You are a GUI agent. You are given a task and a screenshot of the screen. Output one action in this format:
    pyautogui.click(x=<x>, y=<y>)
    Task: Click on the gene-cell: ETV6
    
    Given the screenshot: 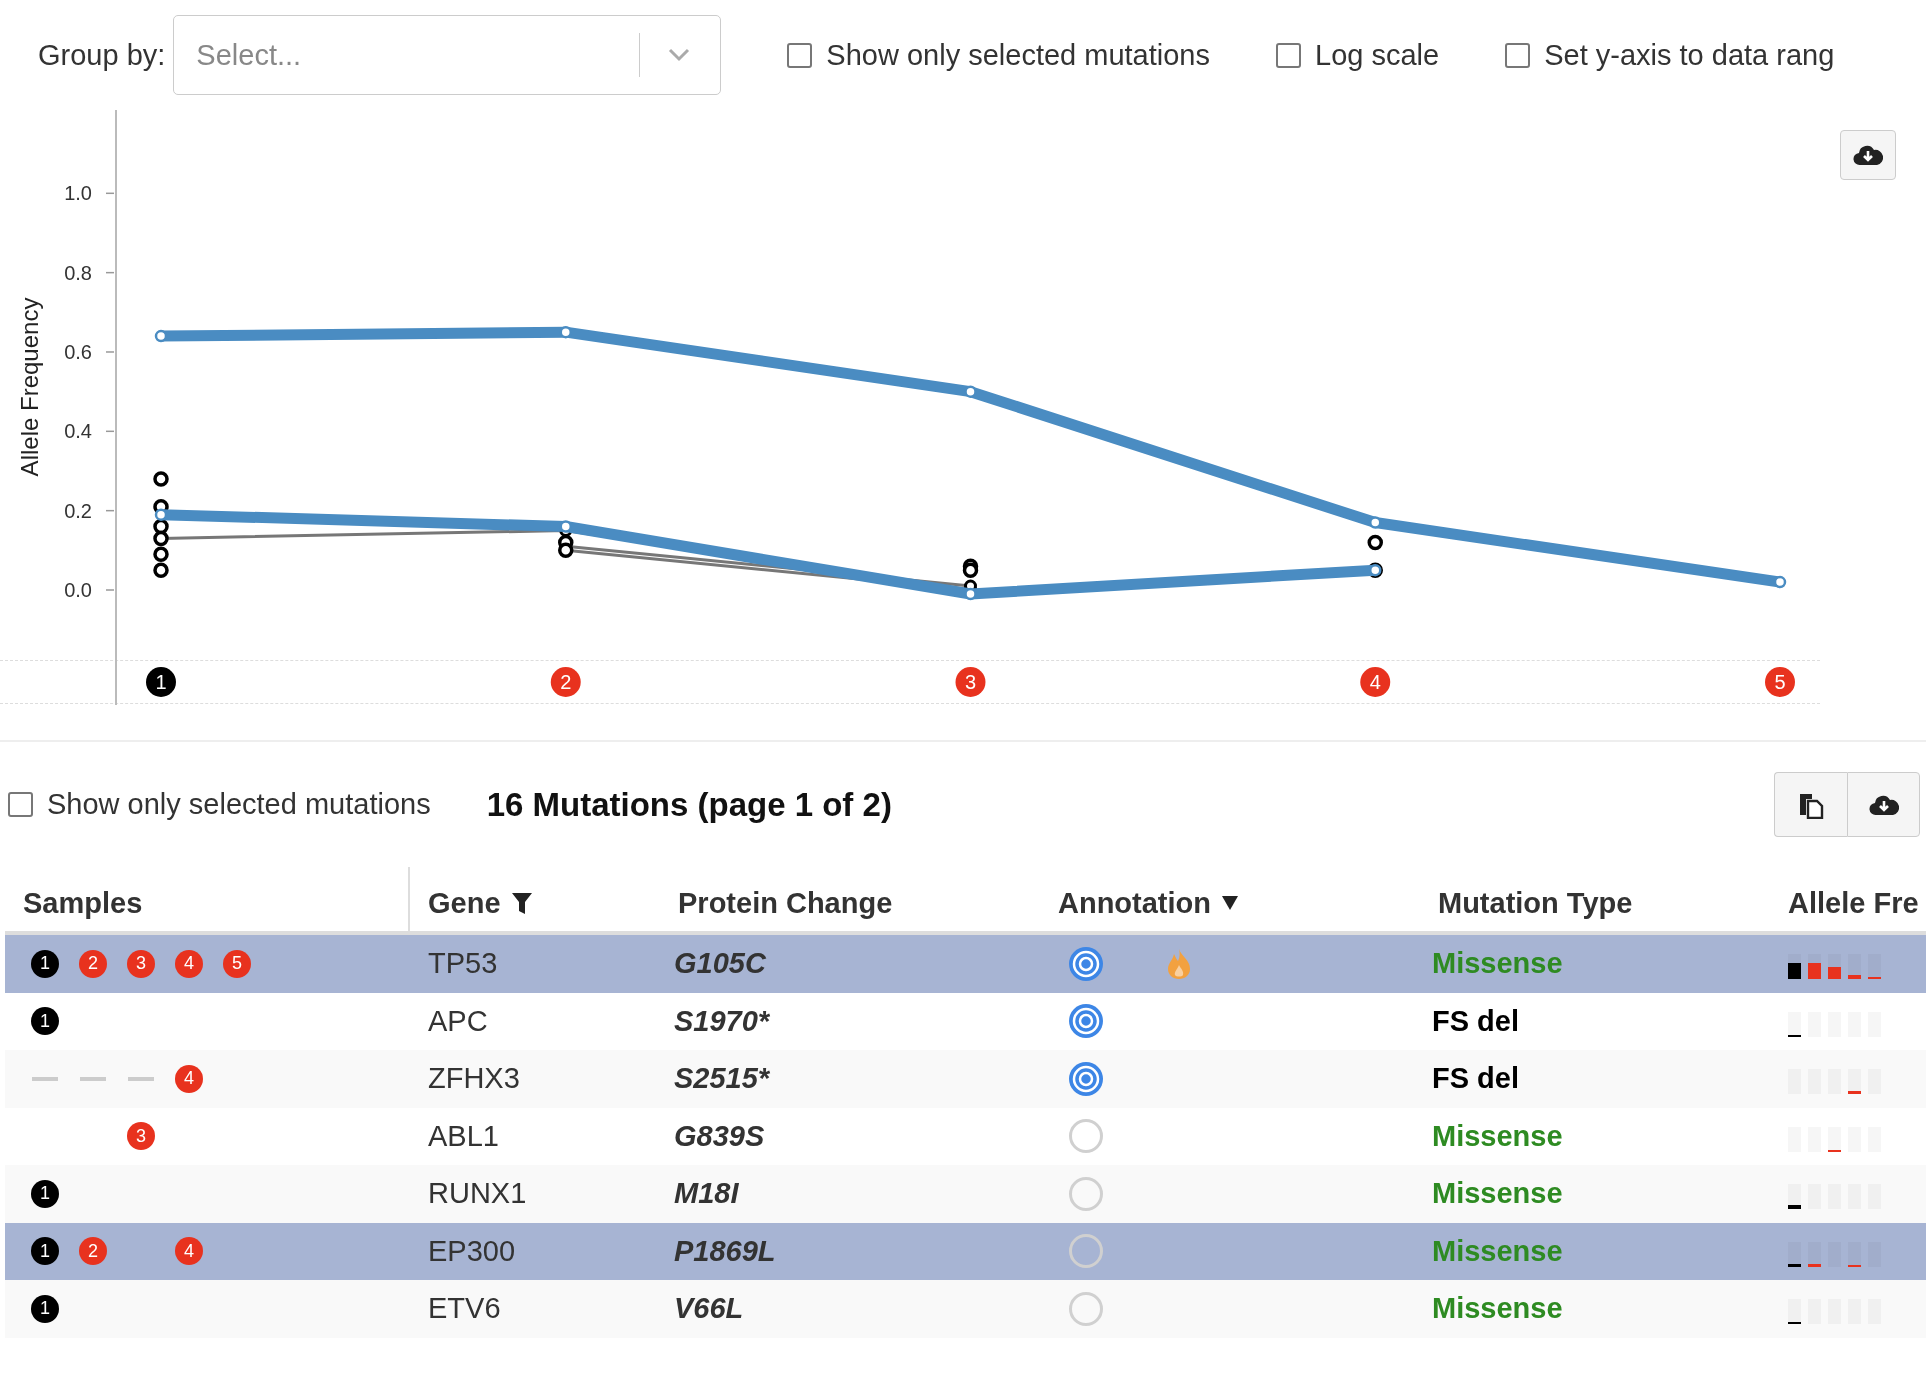 What is the action you would take?
    pyautogui.click(x=464, y=1309)
    